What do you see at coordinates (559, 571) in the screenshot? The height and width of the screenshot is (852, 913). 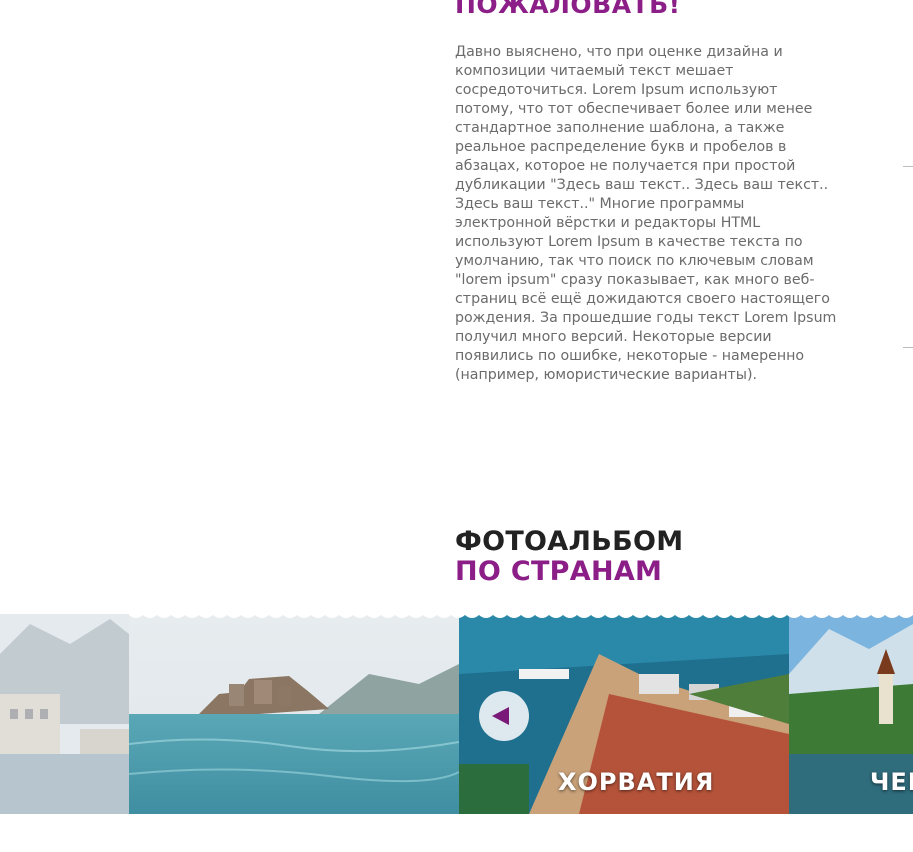 I see `album-heading-line2: ПО СТРАНАМ` at bounding box center [559, 571].